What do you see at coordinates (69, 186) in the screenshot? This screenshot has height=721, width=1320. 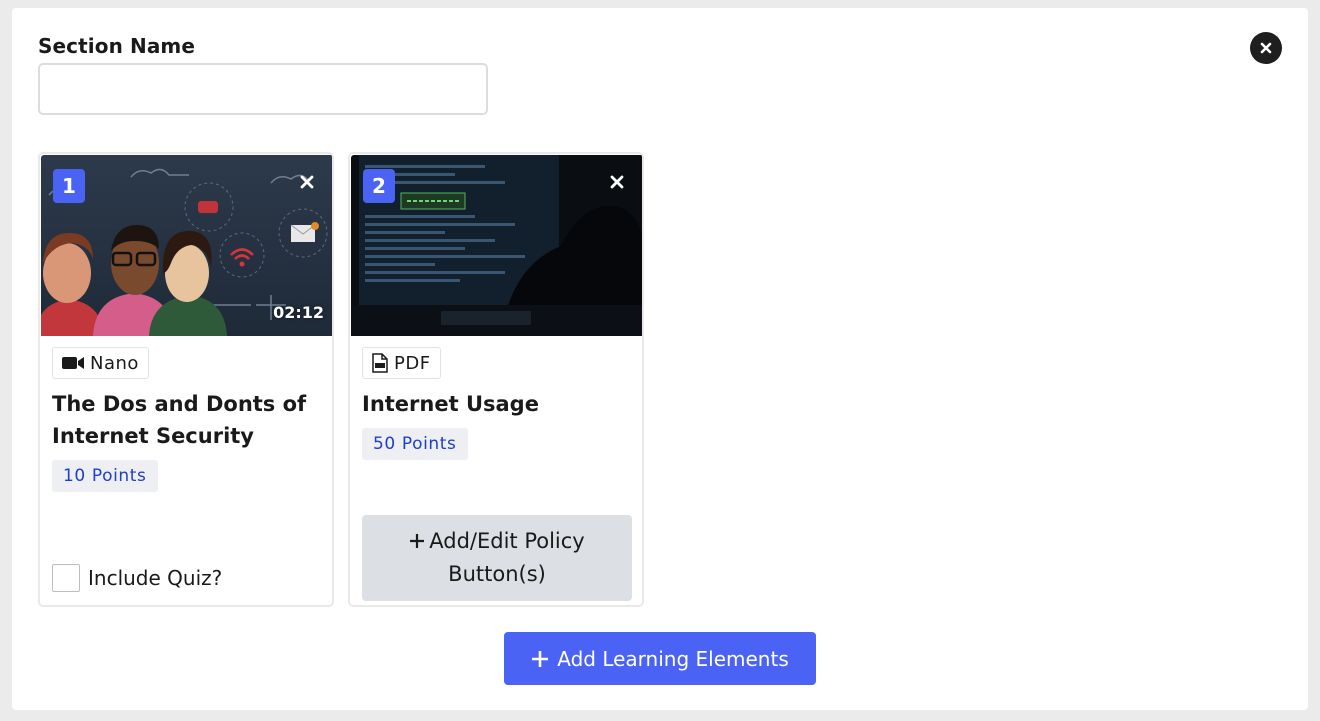 I see `order-badge: 1` at bounding box center [69, 186].